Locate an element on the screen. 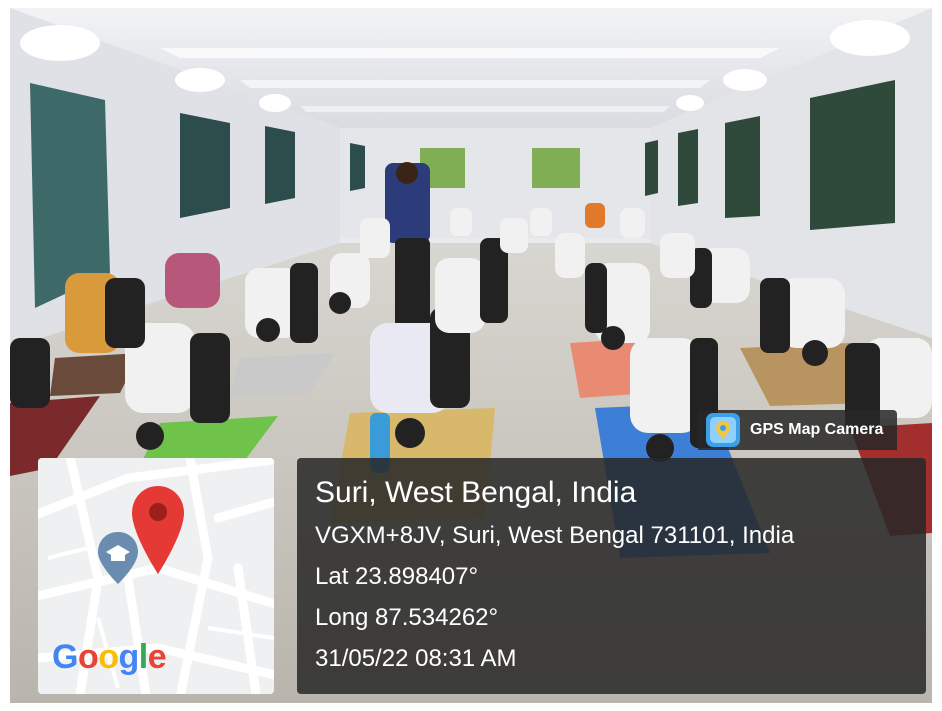 This screenshot has height=711, width=942. latitude-text: Lat 23.898407° is located at coordinates (397, 576).